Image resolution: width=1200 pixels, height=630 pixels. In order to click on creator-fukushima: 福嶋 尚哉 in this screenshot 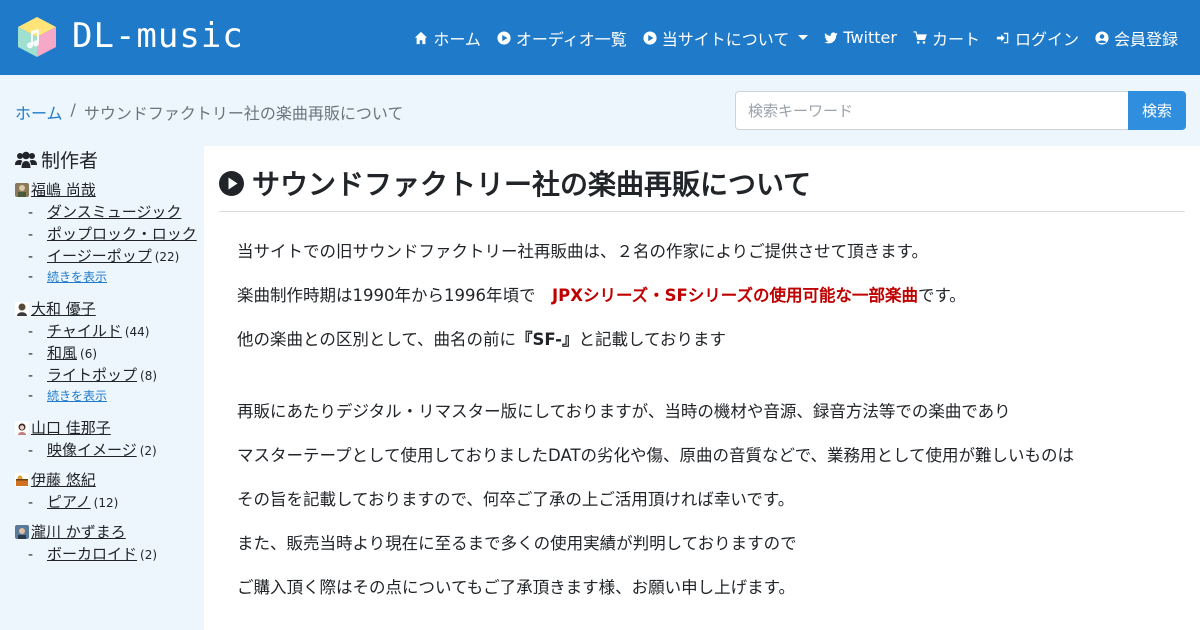, I will do `click(55, 189)`.